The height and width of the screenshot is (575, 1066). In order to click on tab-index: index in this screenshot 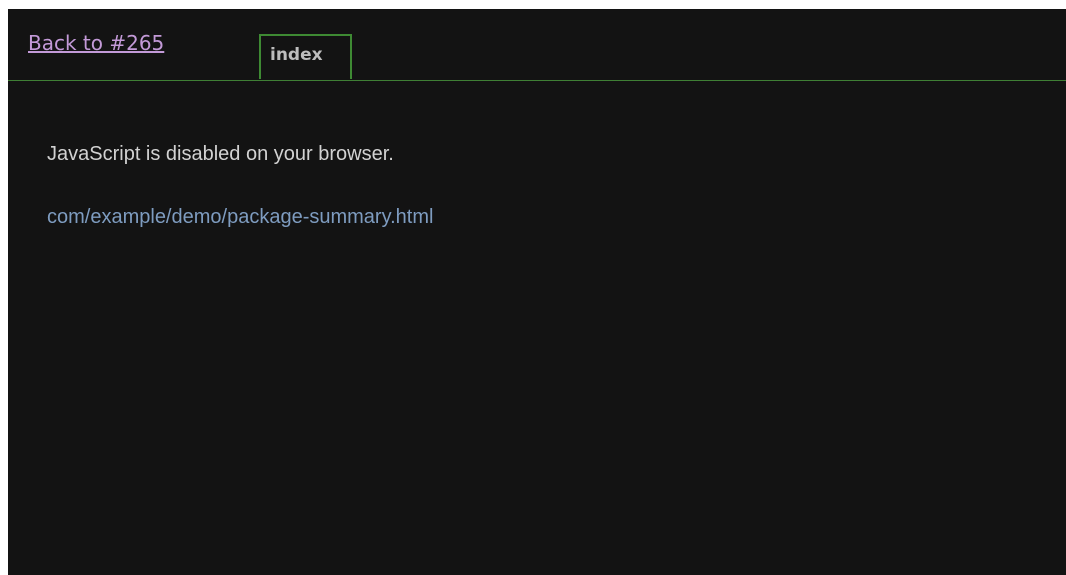, I will do `click(305, 56)`.